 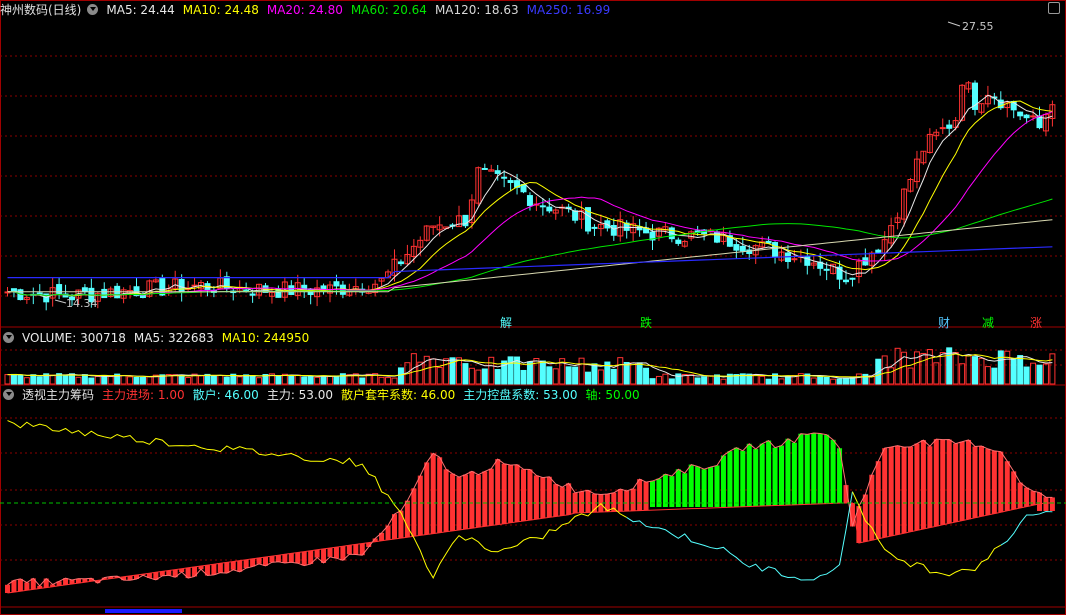 What do you see at coordinates (58, 395) in the screenshot?
I see `indicator-title: 透视主力筹码` at bounding box center [58, 395].